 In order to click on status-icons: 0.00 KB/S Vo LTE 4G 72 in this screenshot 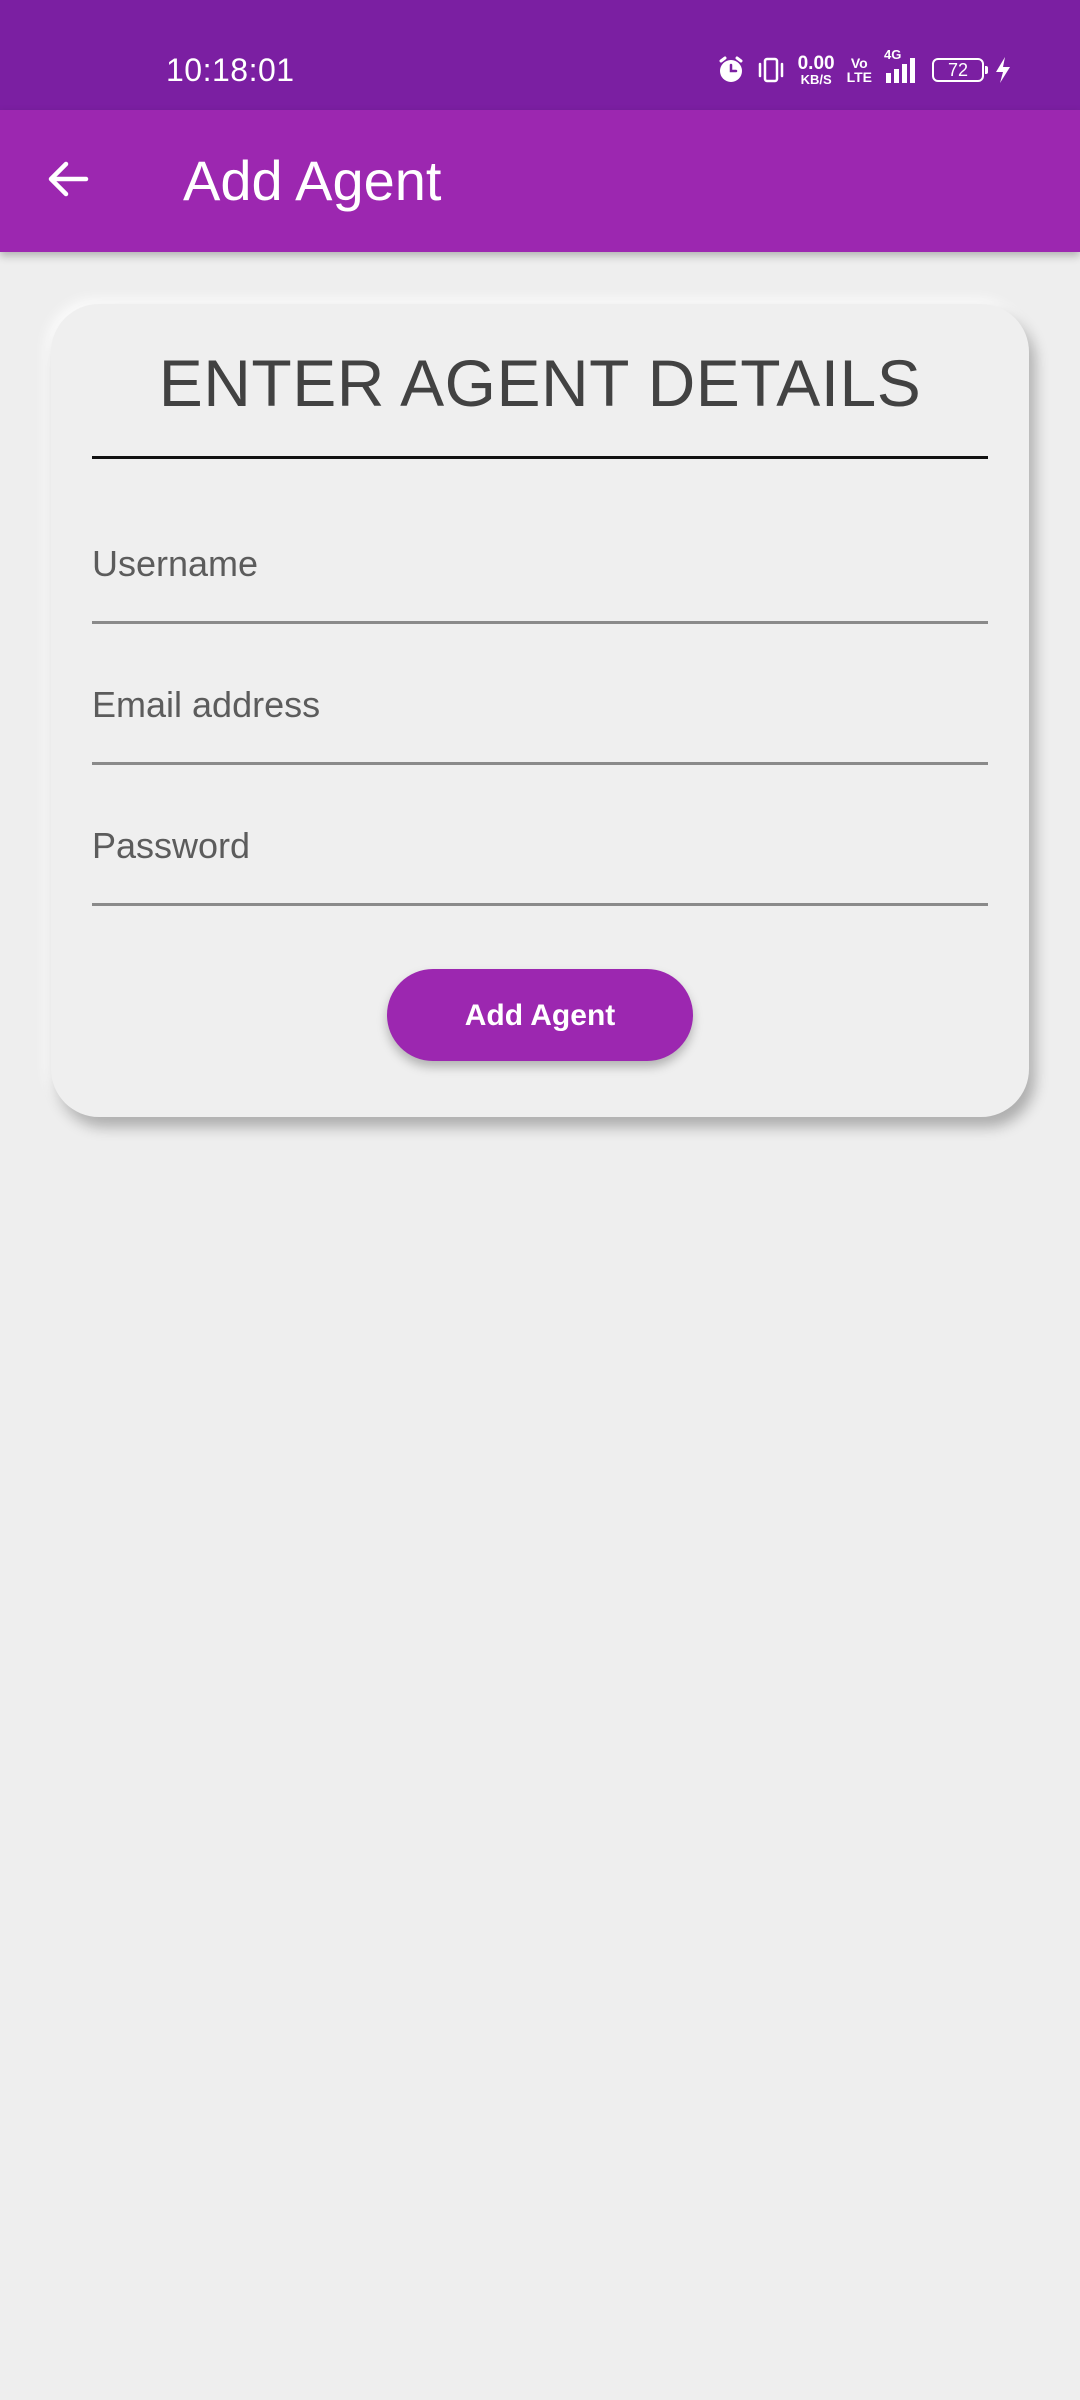, I will do `click(864, 68)`.